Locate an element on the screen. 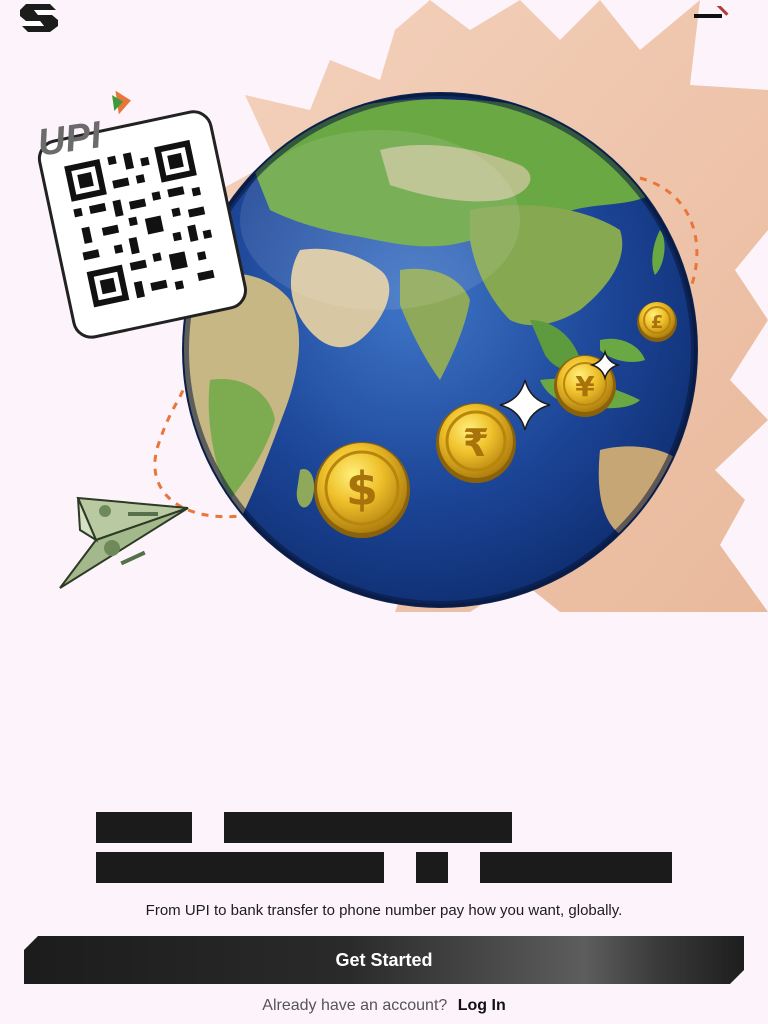  login-row: Already have an account? Log In is located at coordinates (384, 1006).